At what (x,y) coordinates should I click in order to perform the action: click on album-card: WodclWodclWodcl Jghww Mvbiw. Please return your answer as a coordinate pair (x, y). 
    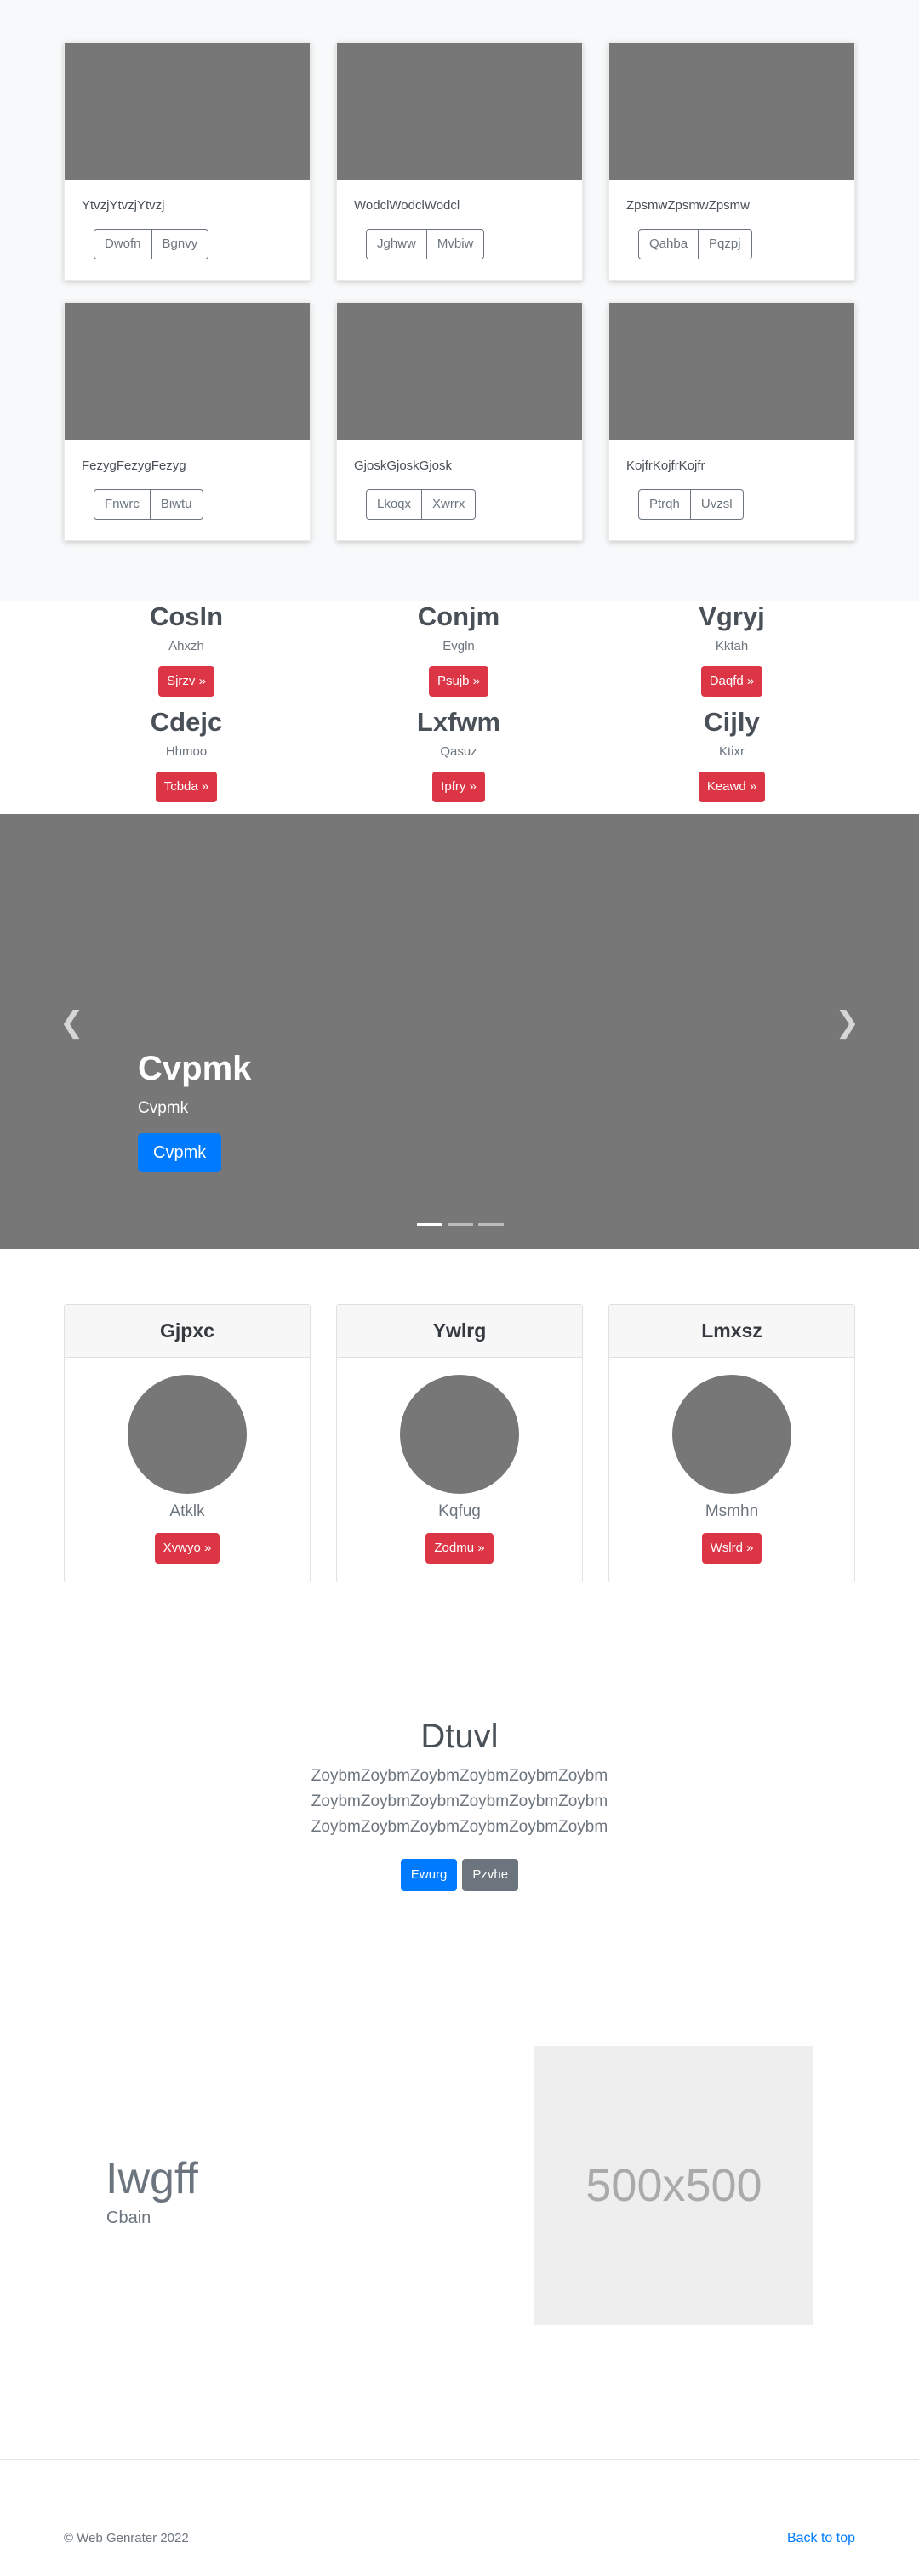
    Looking at the image, I should click on (459, 162).